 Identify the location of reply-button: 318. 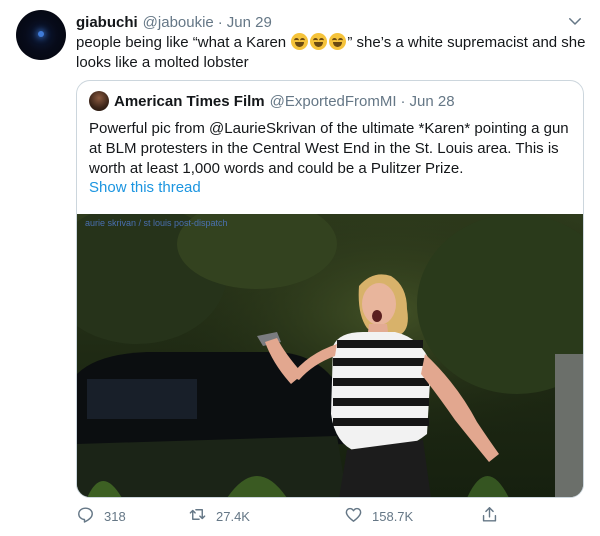
(101, 516).